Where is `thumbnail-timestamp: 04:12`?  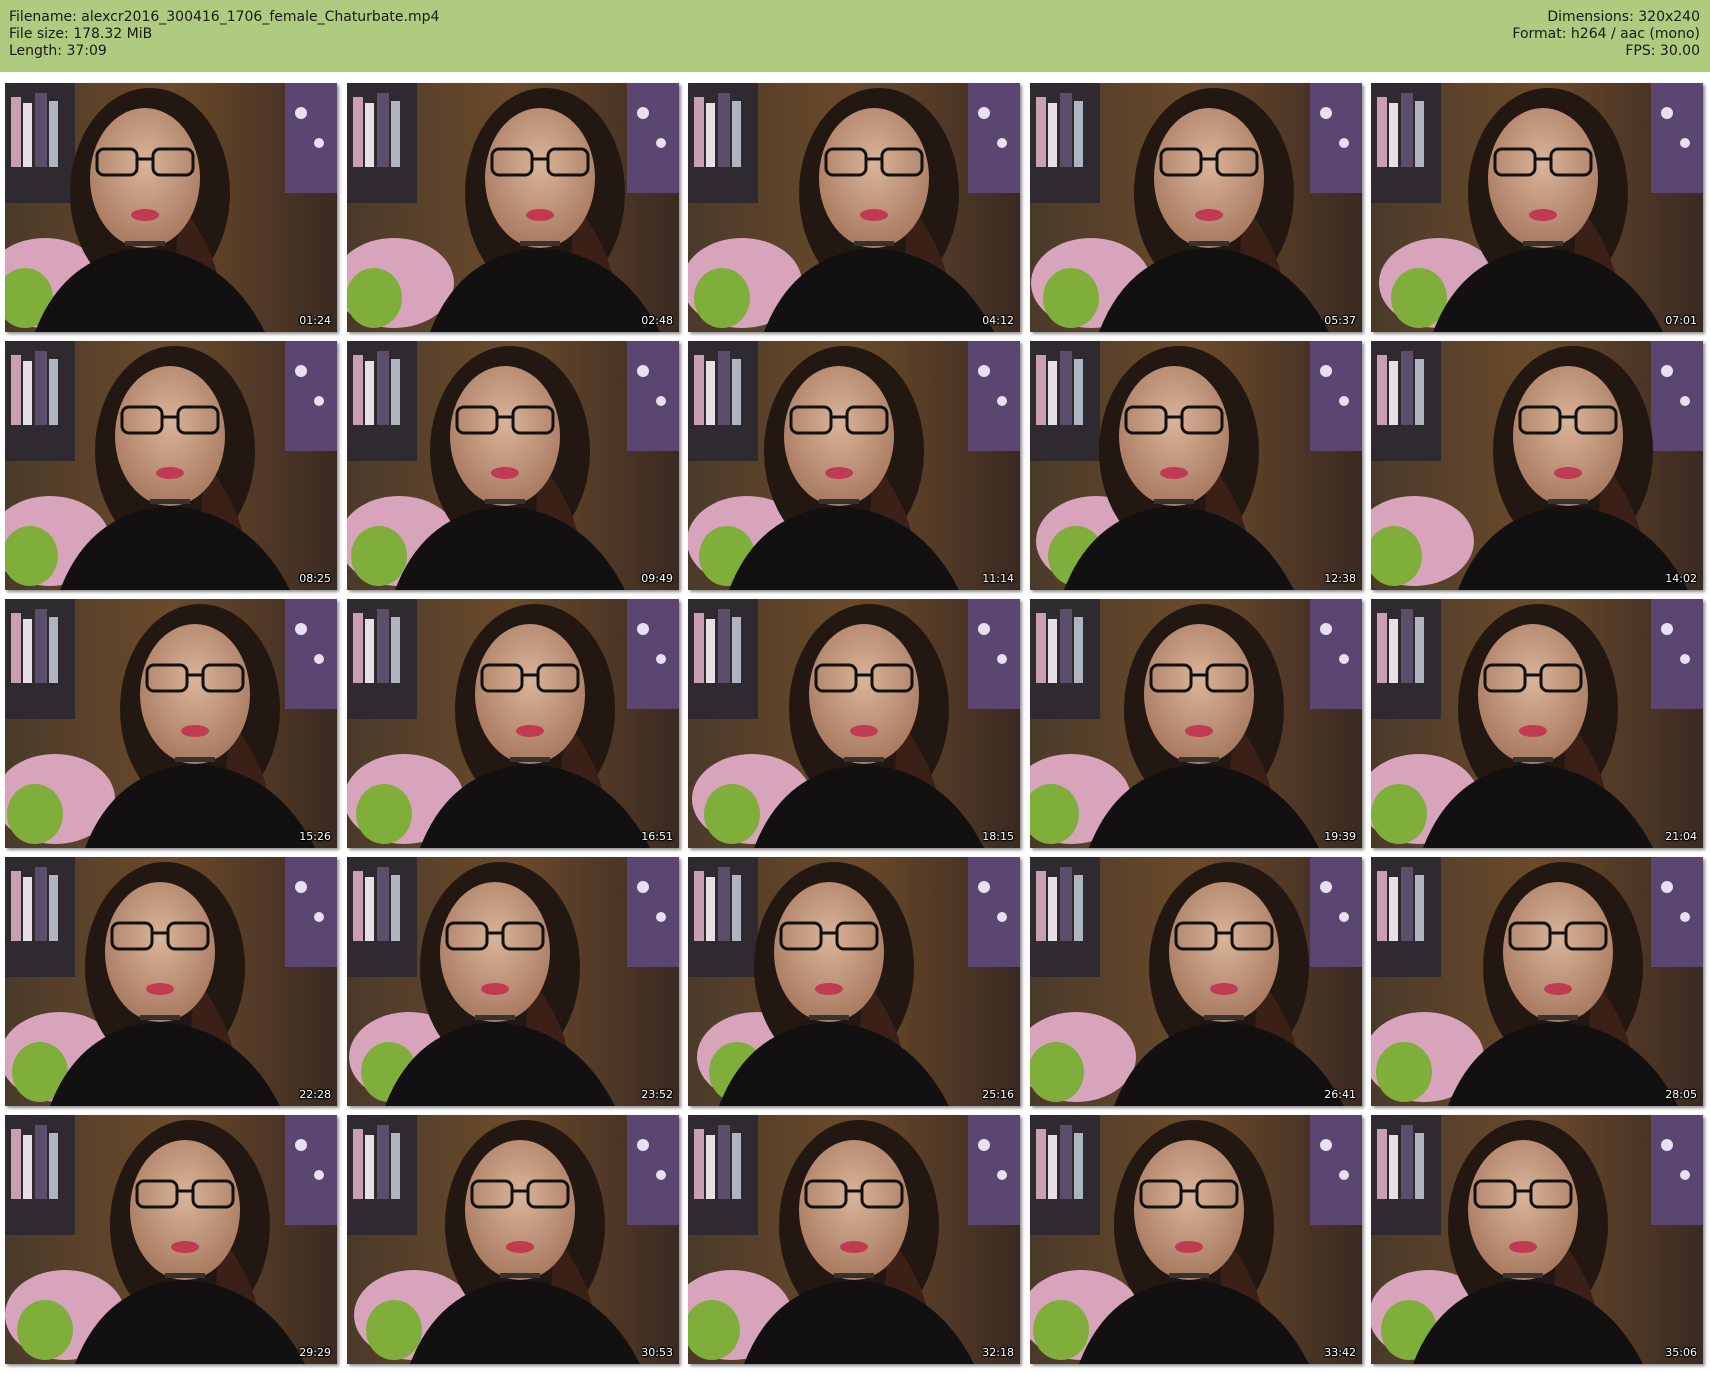
thumbnail-timestamp: 04:12 is located at coordinates (998, 320).